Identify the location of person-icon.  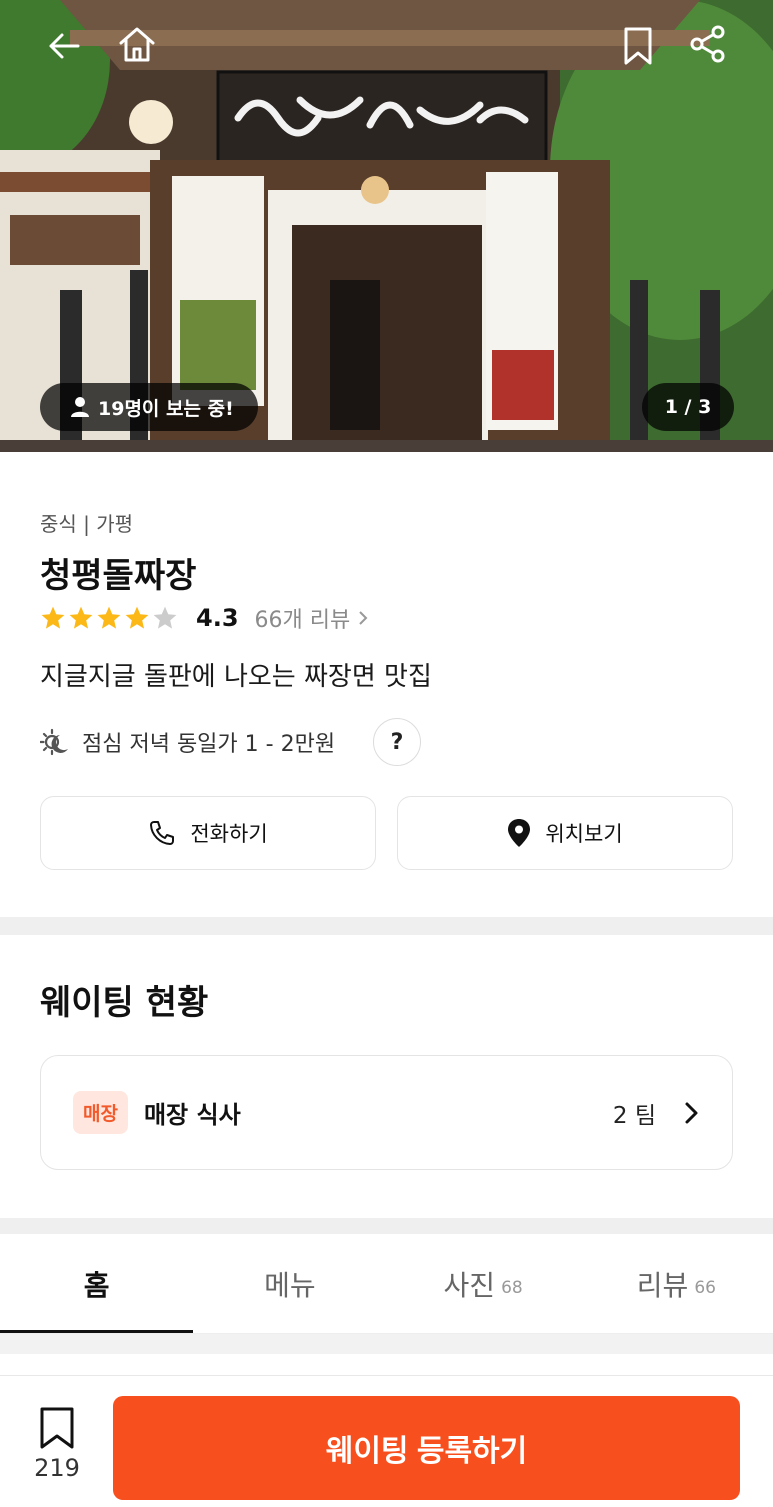
(80, 407).